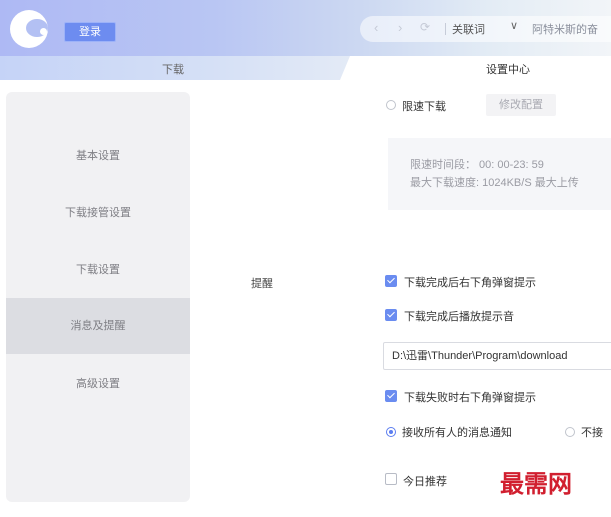 This screenshot has width=611, height=517. I want to click on sidebar-item-takeover: 下载接管设置, so click(98, 213).